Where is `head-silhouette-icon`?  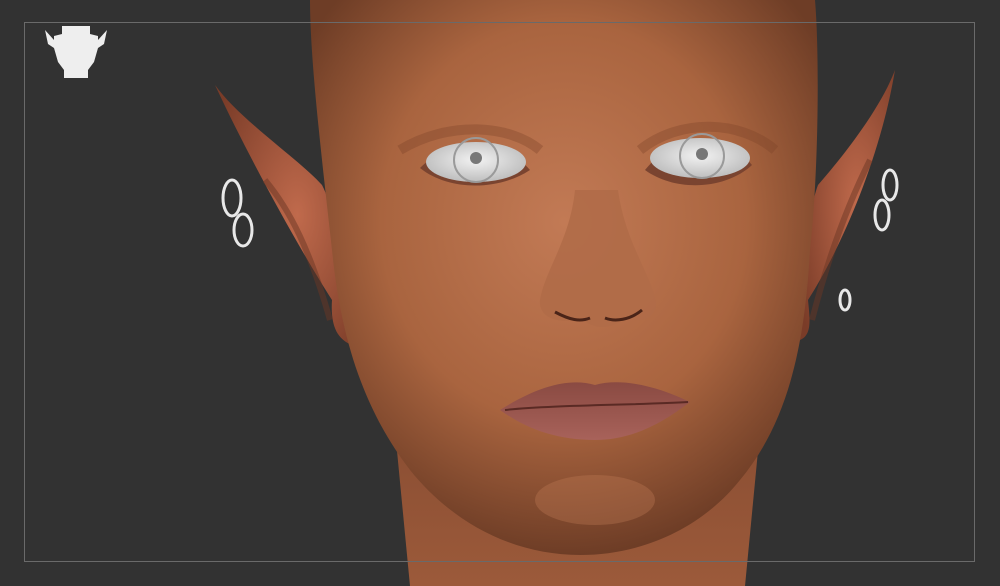
head-silhouette-icon is located at coordinates (76, 51).